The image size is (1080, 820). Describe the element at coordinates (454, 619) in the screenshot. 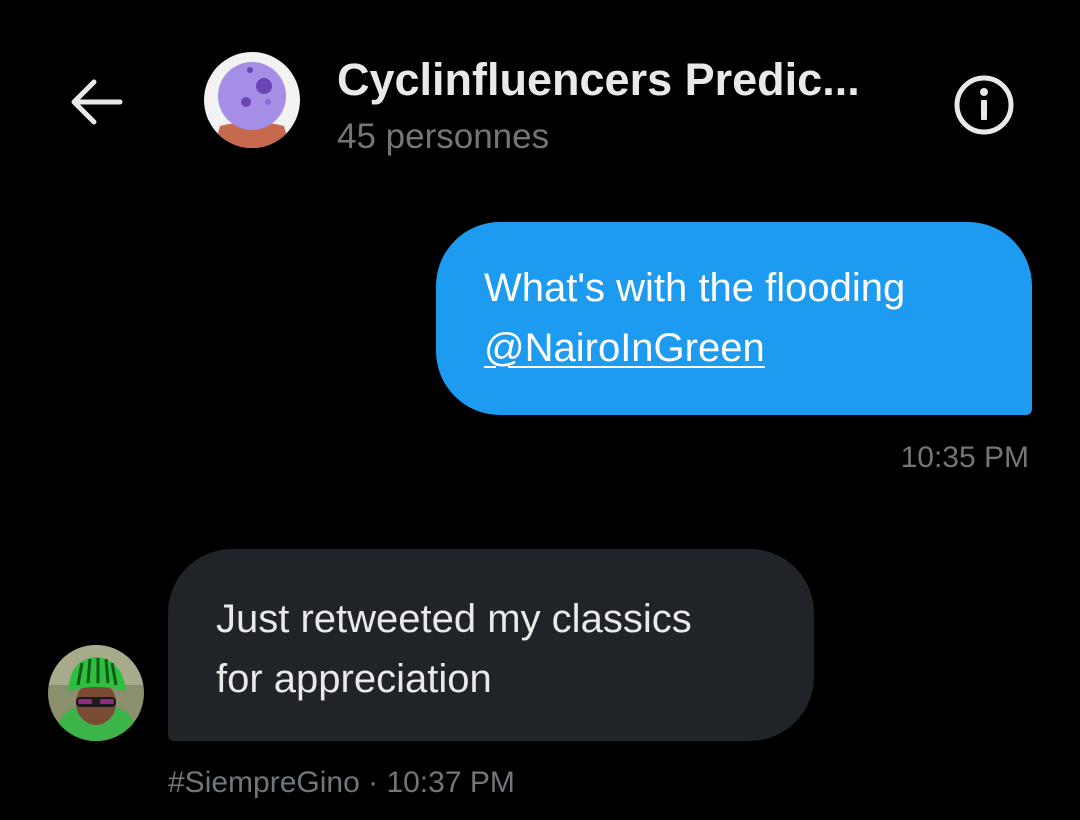

I see `message-text-line1: Just retweeted my classics` at that location.